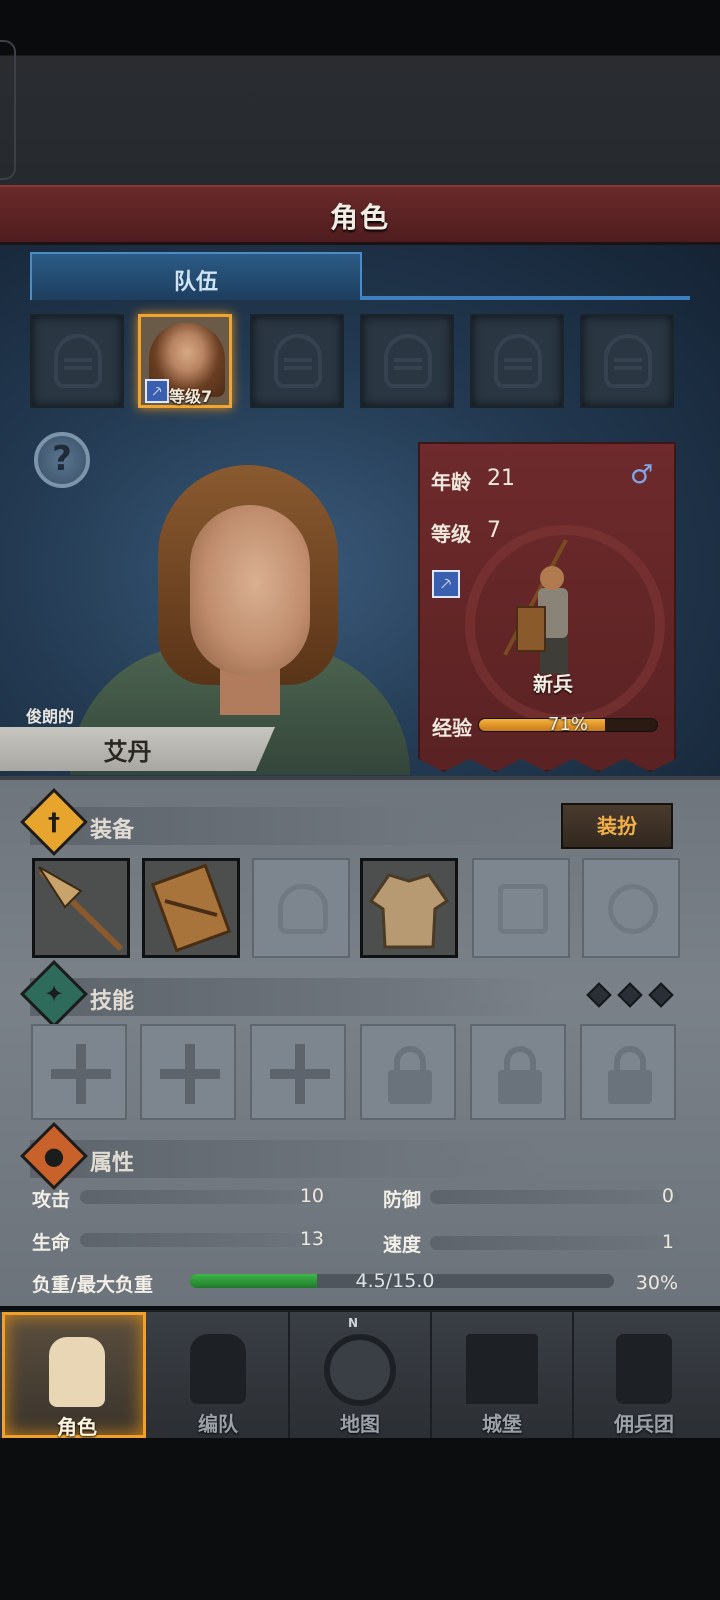 The image size is (720, 1600). Describe the element at coordinates (409, 911) in the screenshot. I see `cloth-tunic-icon` at that location.